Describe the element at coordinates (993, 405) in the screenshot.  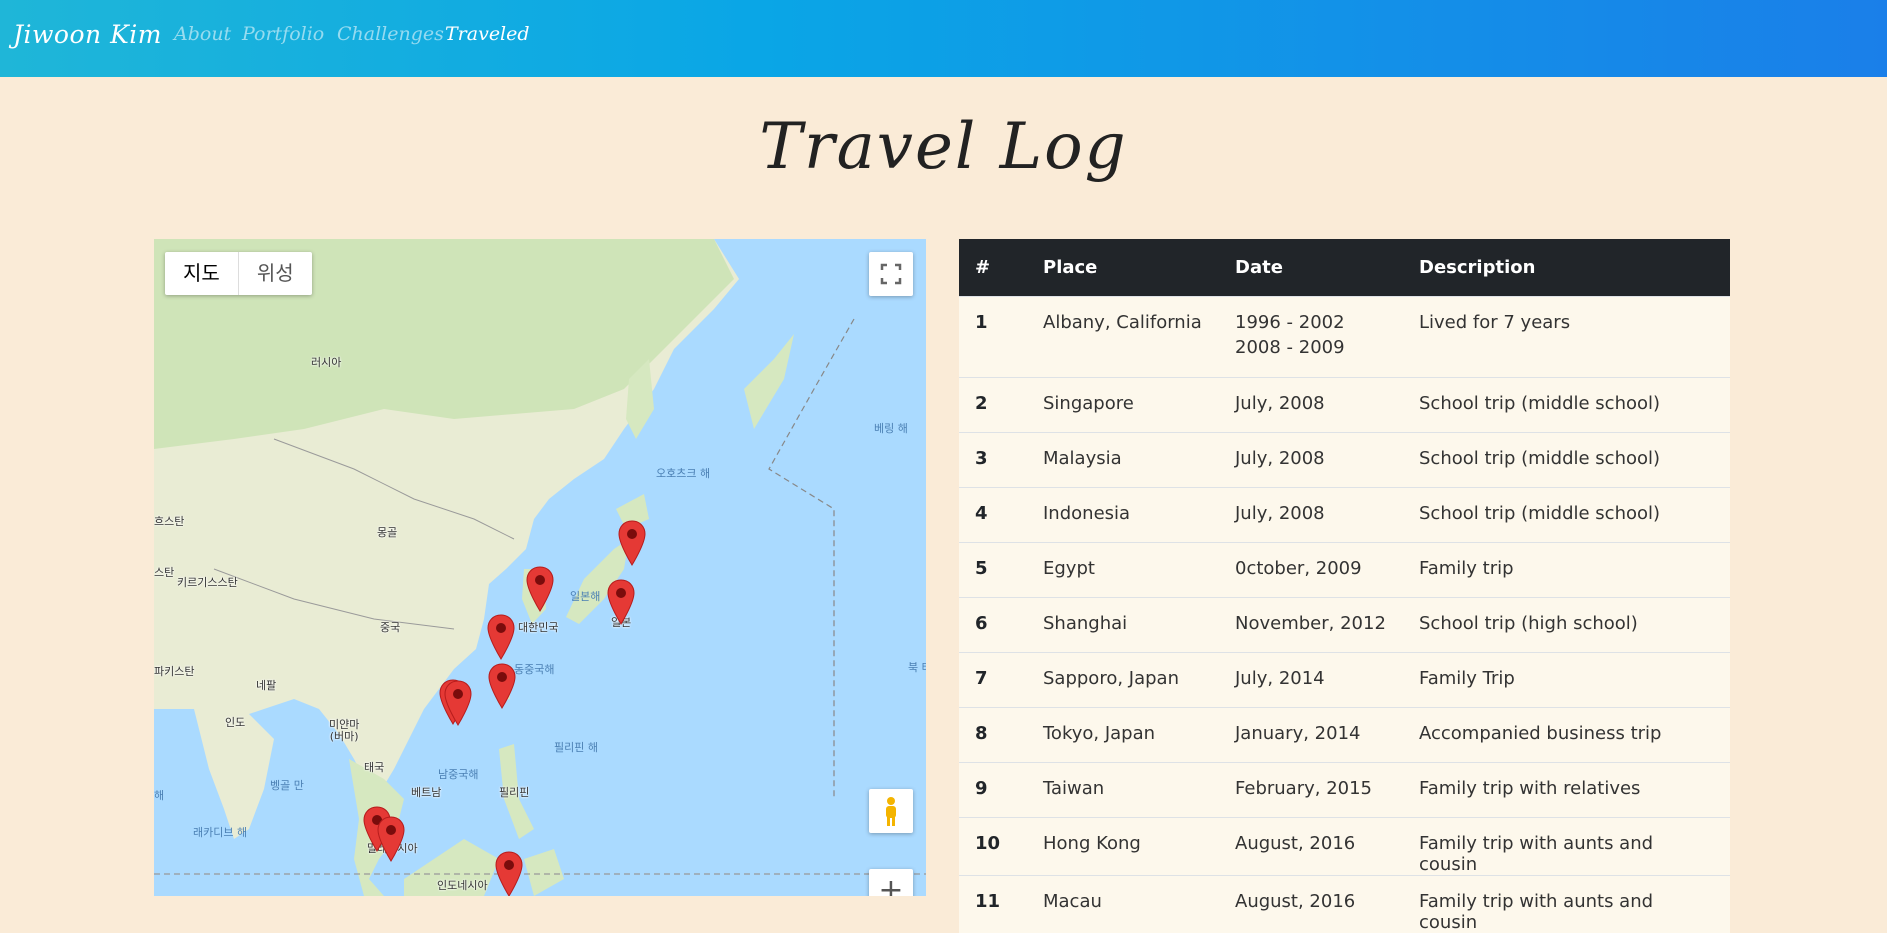
I see `cell-num: 2` at that location.